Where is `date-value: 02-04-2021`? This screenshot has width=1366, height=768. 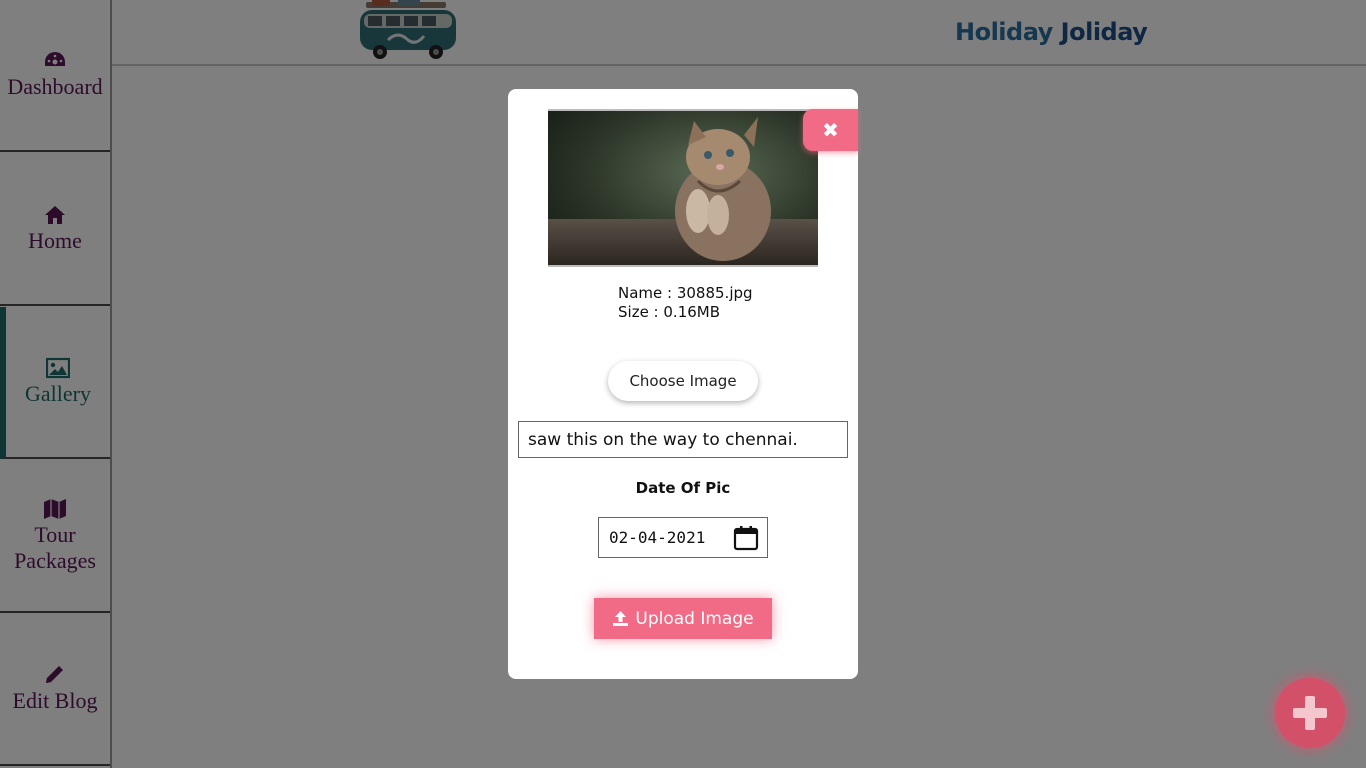 date-value: 02-04-2021 is located at coordinates (657, 537).